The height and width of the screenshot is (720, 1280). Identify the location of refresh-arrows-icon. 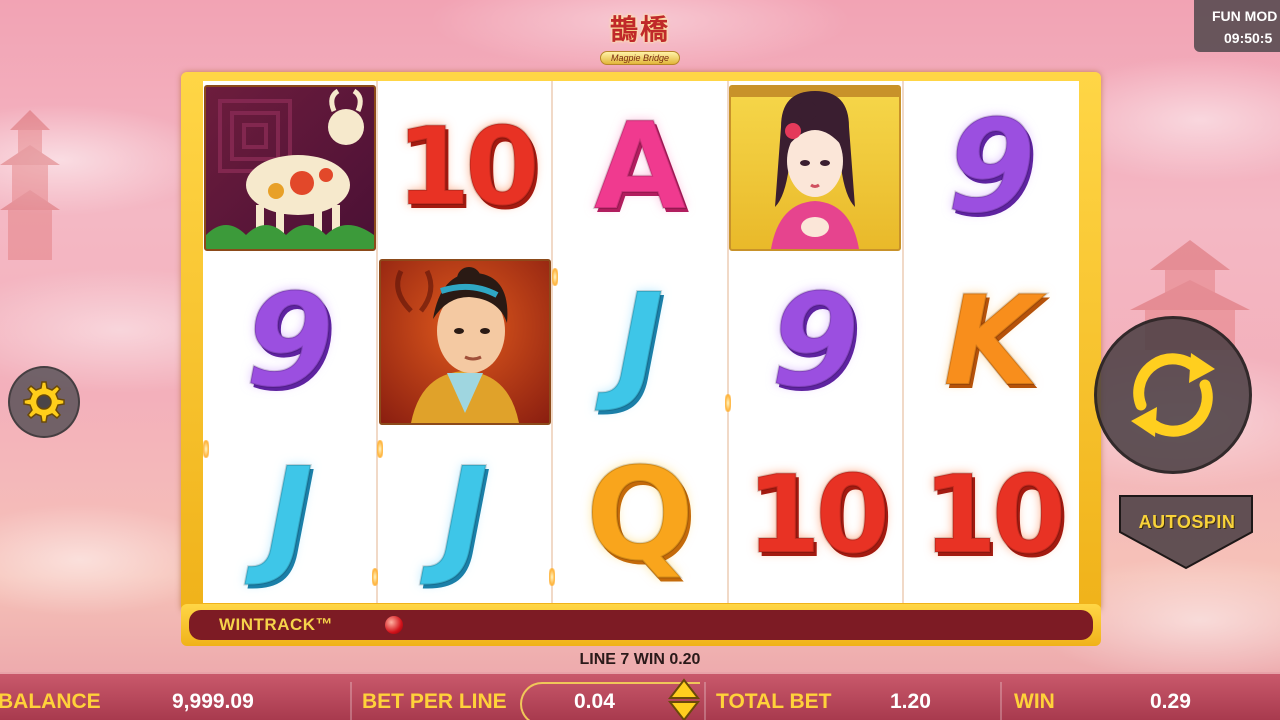
(1173, 395).